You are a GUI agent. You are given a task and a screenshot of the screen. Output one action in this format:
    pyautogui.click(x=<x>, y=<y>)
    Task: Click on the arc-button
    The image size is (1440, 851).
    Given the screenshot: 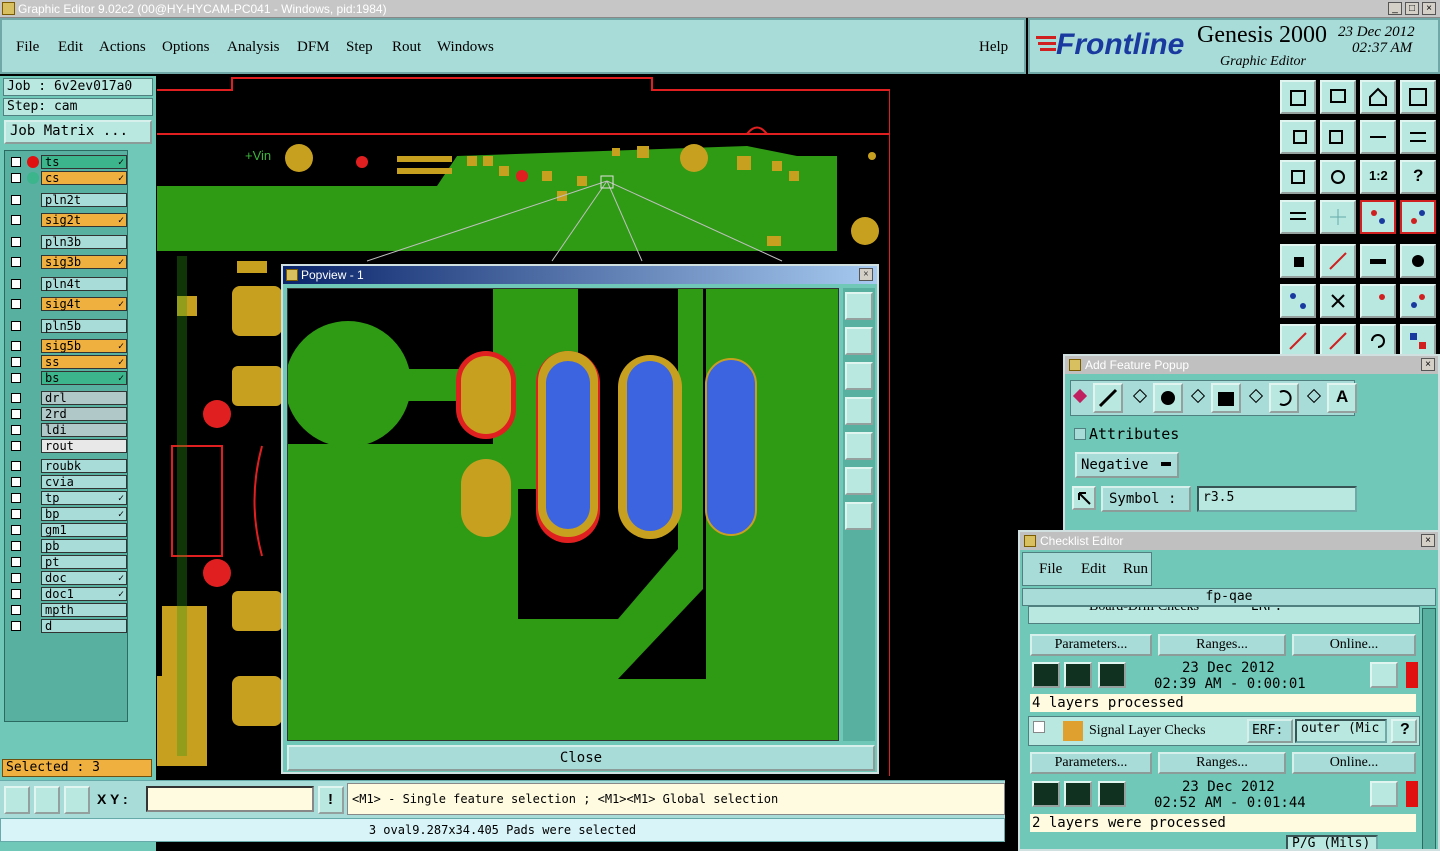 What is the action you would take?
    pyautogui.click(x=1378, y=341)
    